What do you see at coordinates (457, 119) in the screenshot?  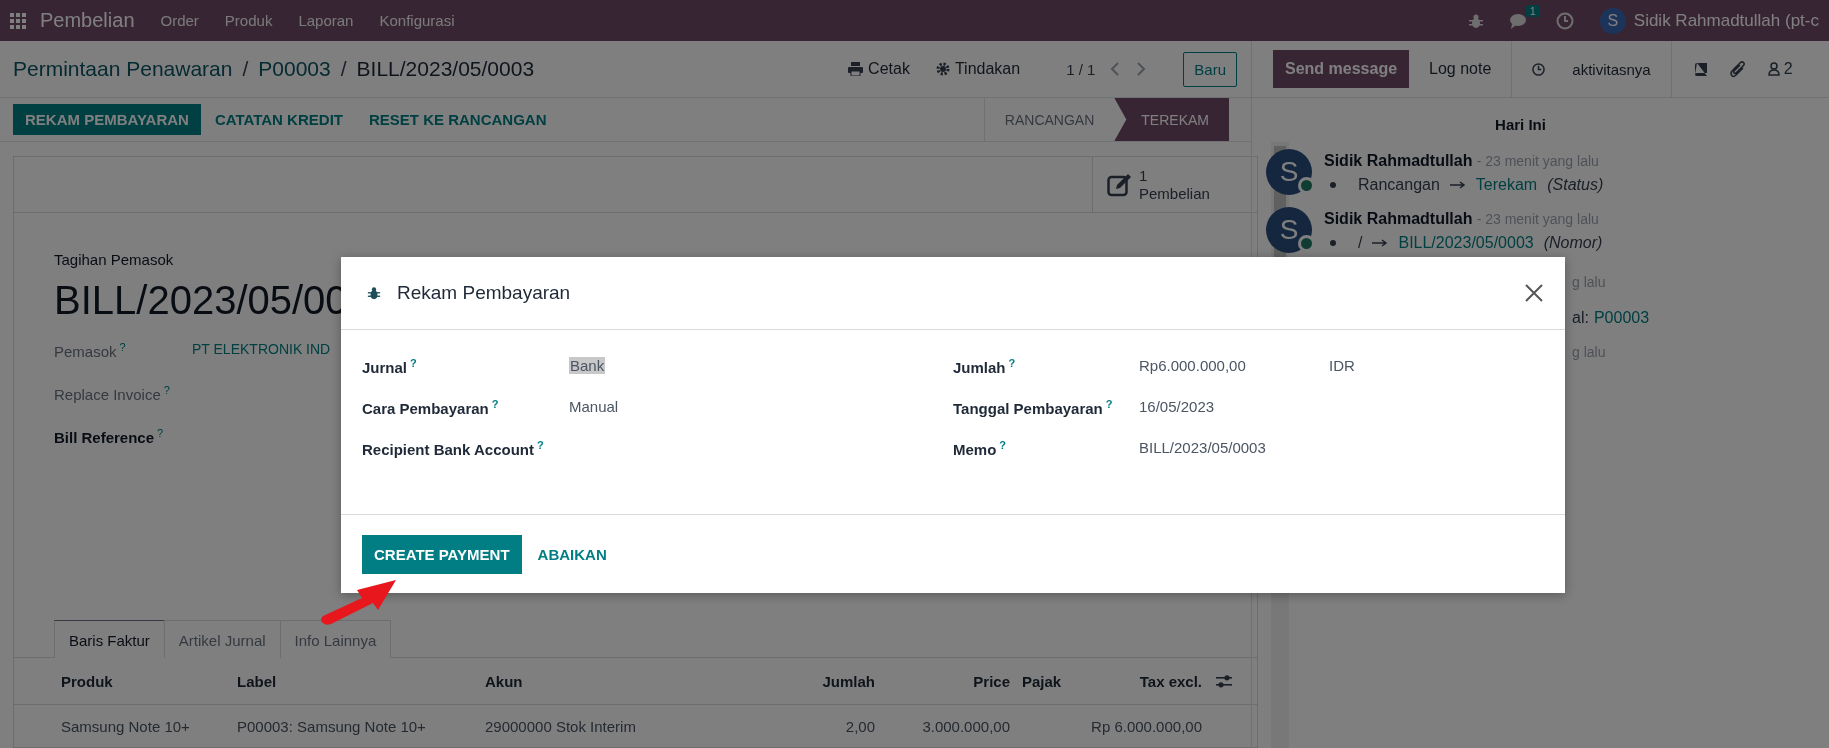 I see `action-button: RESET KE RANCANGAN` at bounding box center [457, 119].